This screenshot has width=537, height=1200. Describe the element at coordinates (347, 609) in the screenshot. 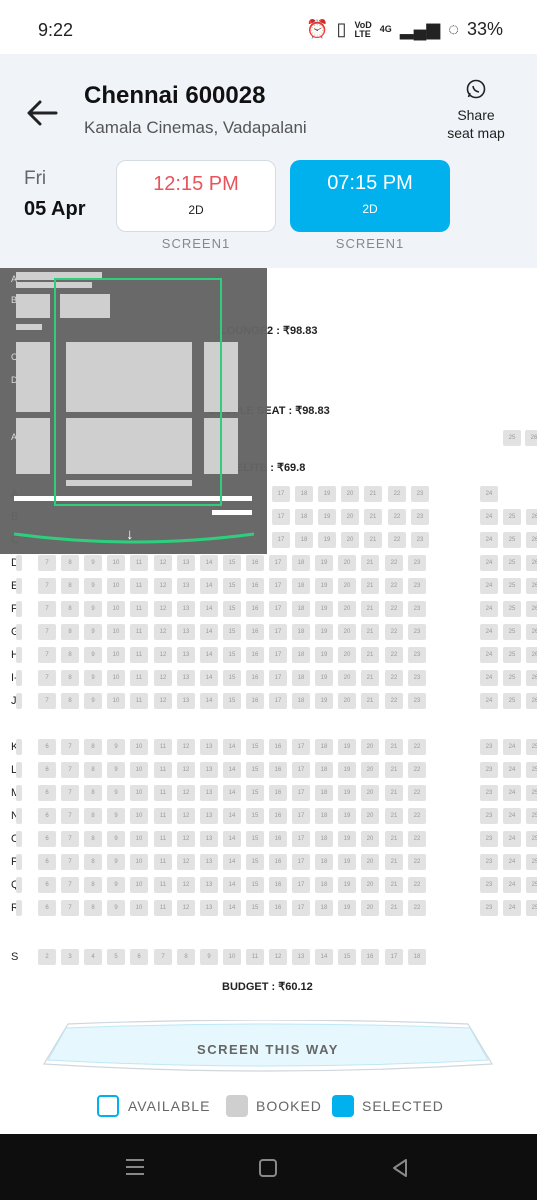

I see `seat: 20` at that location.